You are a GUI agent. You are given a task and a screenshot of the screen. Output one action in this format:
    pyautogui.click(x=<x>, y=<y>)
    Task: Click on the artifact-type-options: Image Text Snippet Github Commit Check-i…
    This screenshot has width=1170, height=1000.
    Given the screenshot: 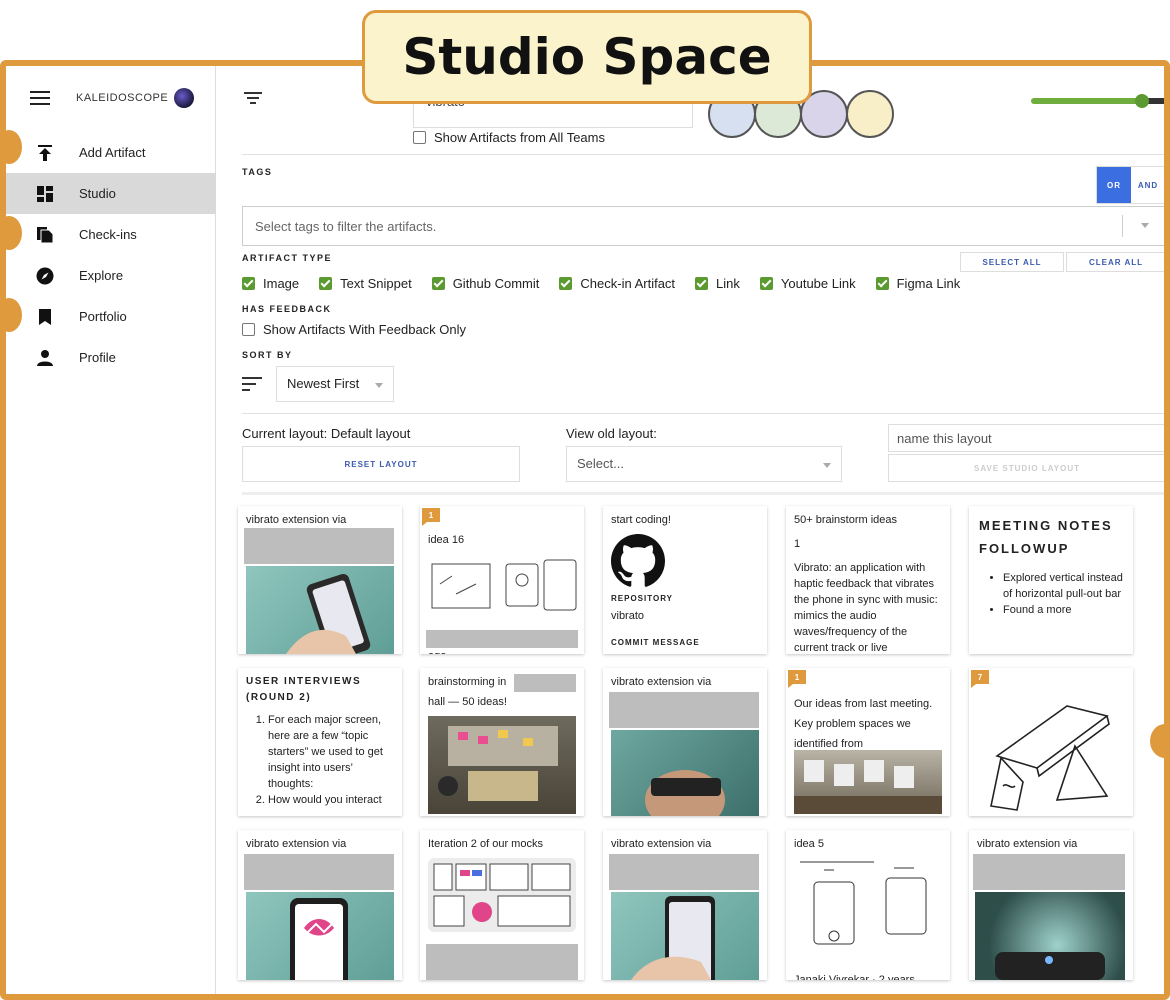 What is the action you would take?
    pyautogui.click(x=611, y=283)
    